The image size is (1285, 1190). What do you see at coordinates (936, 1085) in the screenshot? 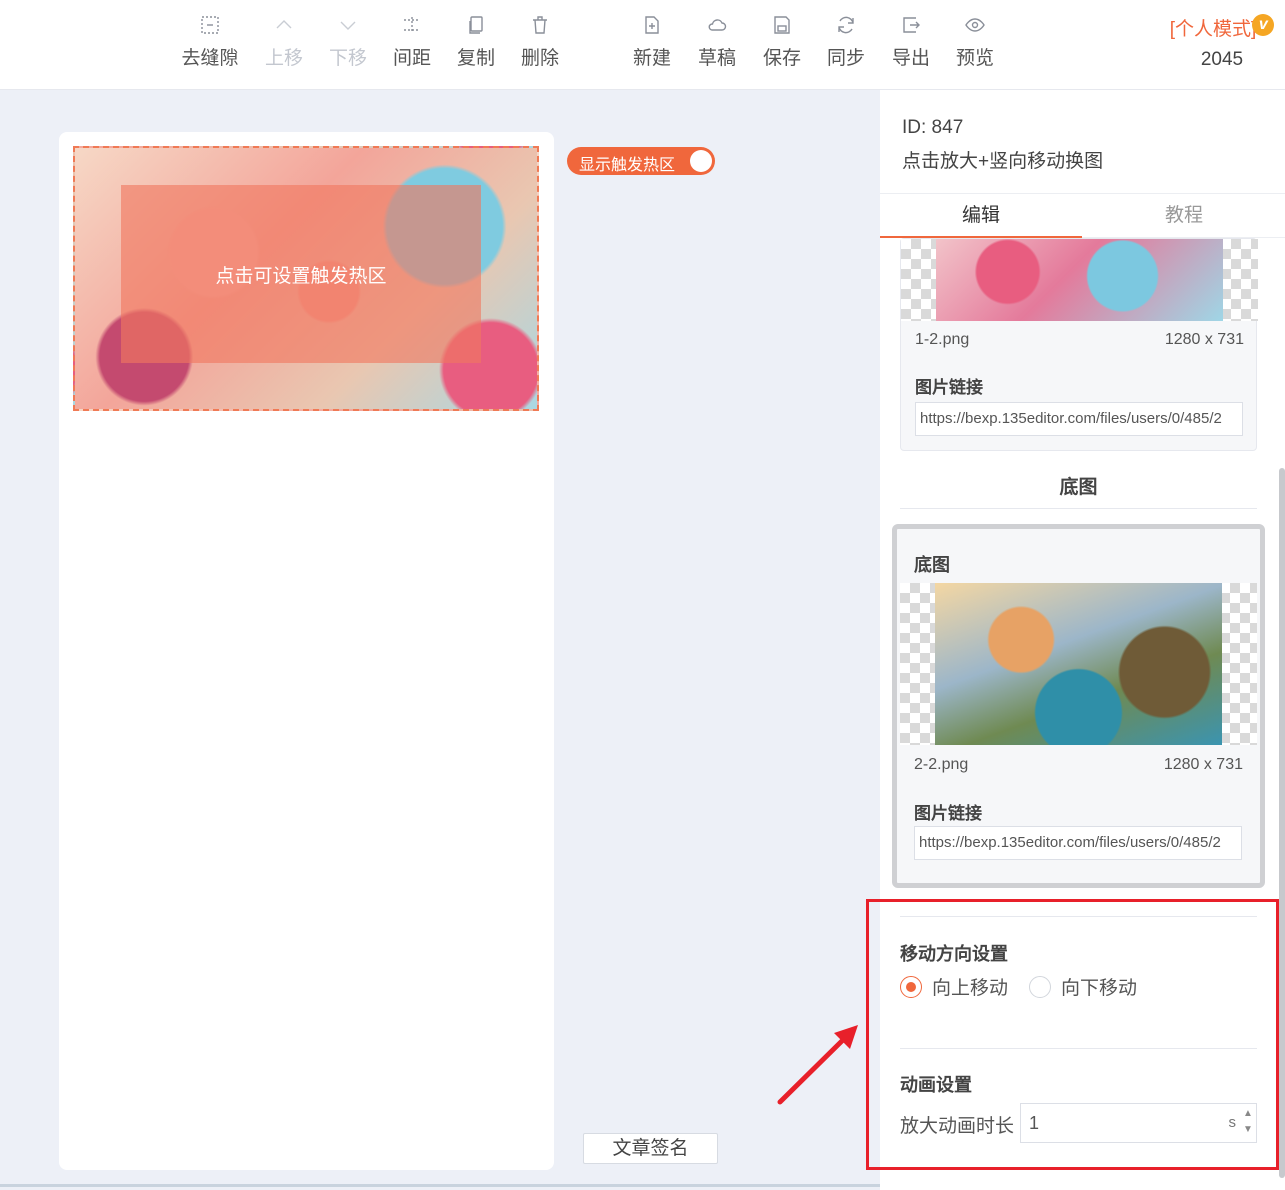
I see `animation-title: 动画设置` at bounding box center [936, 1085].